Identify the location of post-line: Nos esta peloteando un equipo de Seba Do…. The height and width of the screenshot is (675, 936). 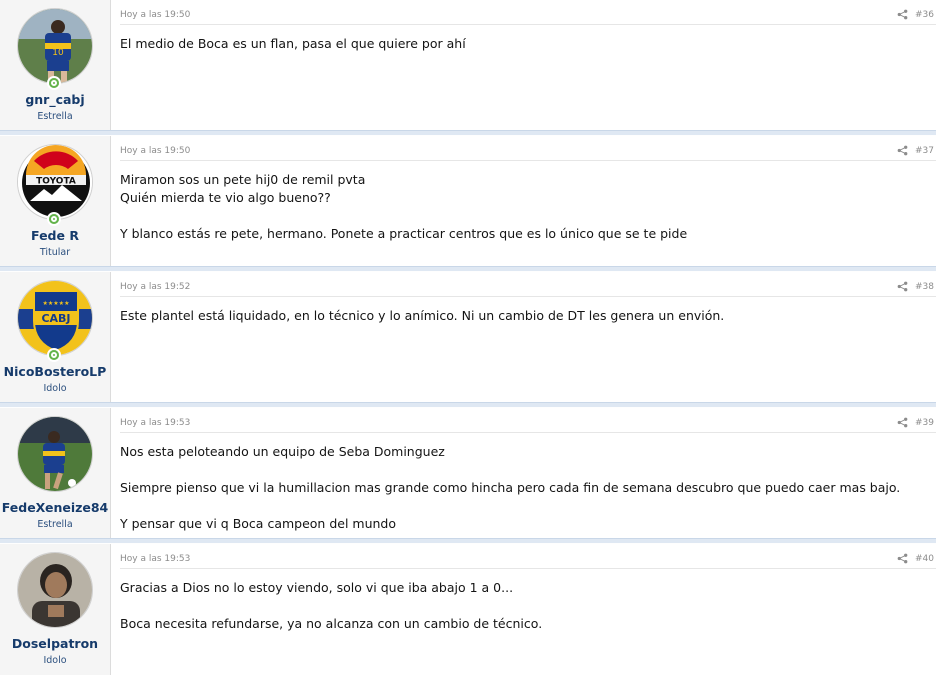
(282, 451).